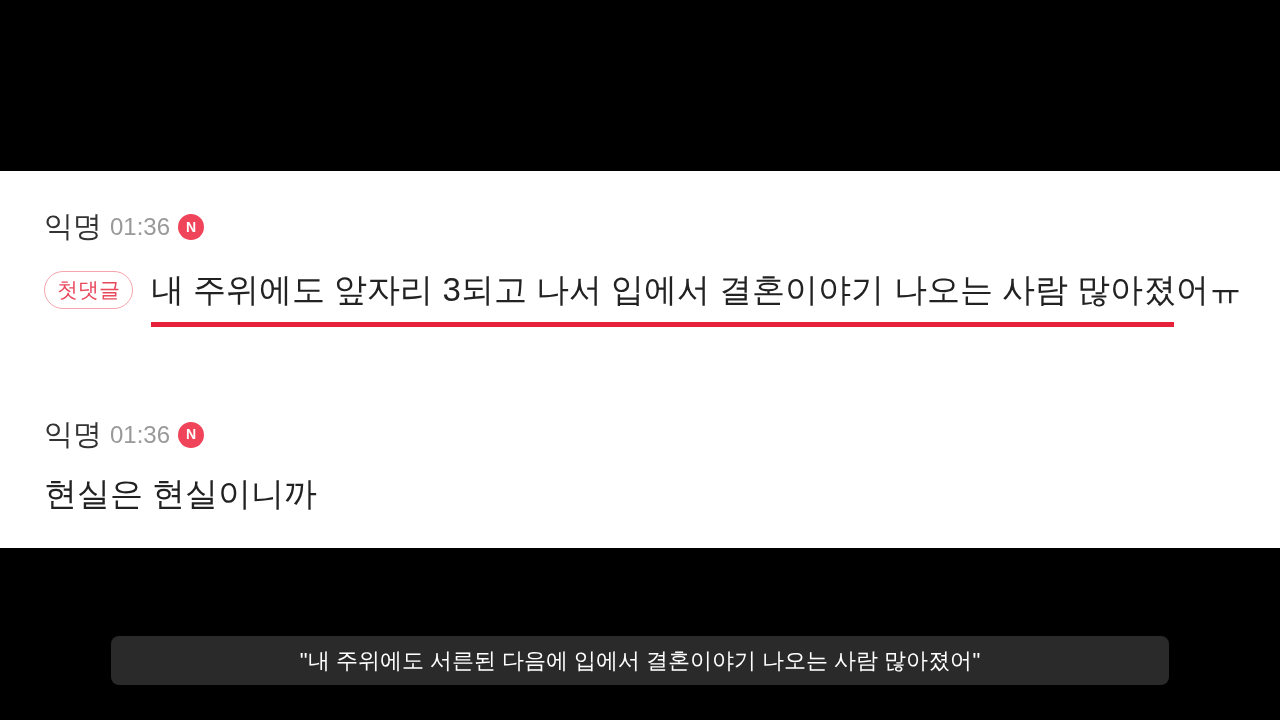  What do you see at coordinates (181, 493) in the screenshot?
I see `comment-text: 현실은 현실이니까` at bounding box center [181, 493].